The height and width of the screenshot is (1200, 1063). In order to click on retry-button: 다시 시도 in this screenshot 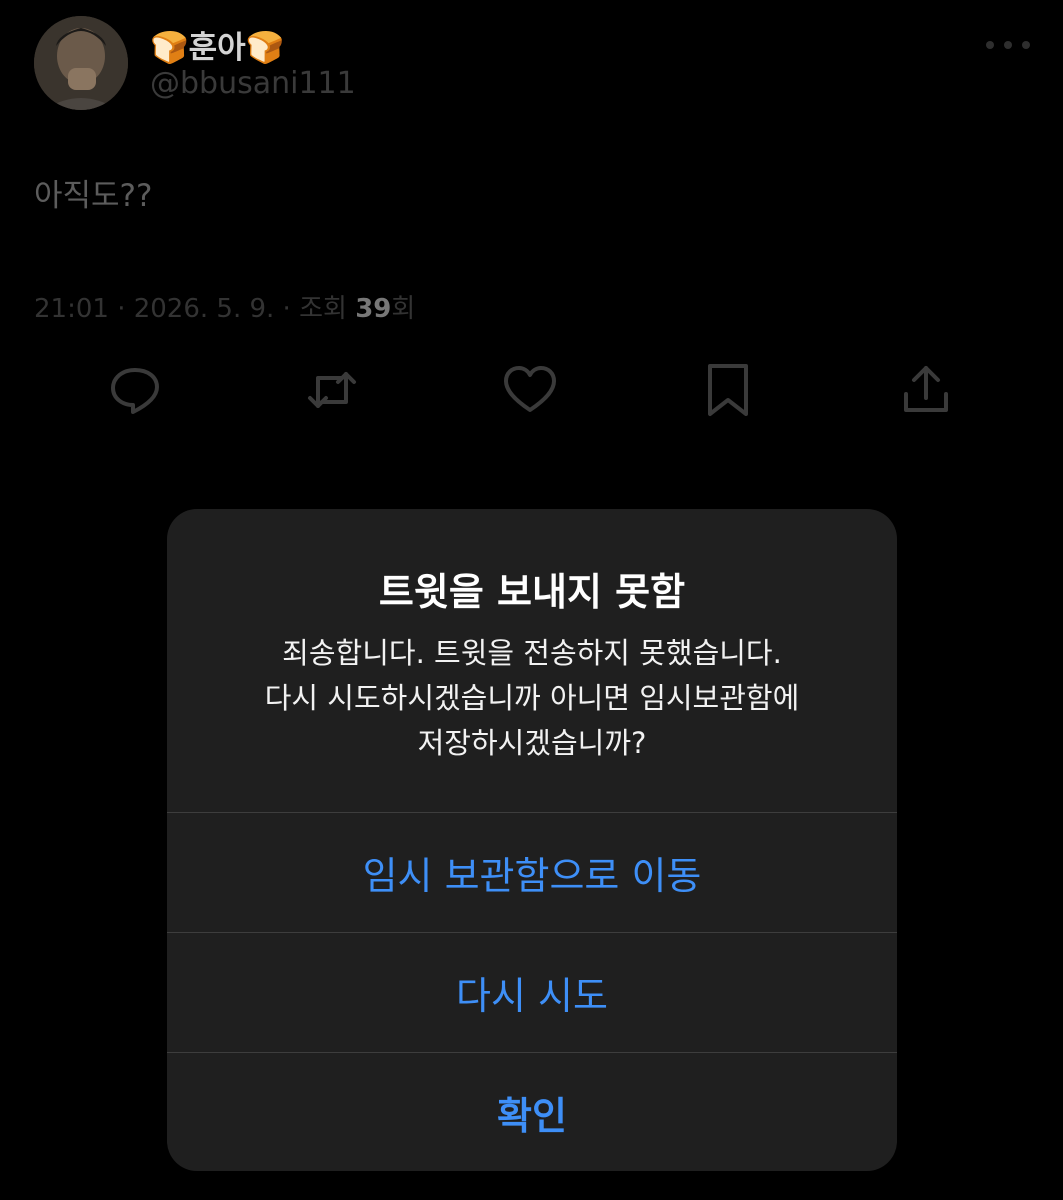, I will do `click(532, 991)`.